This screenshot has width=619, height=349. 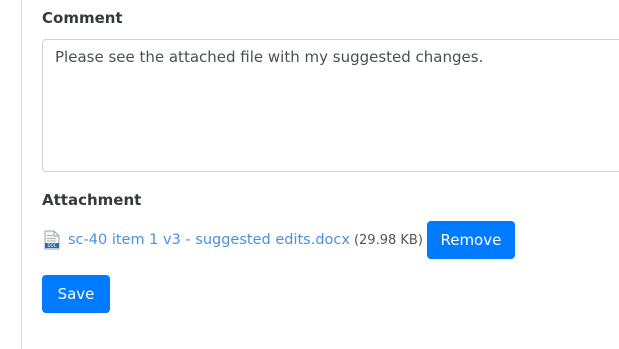 What do you see at coordinates (76, 294) in the screenshot?
I see `save-button: Save` at bounding box center [76, 294].